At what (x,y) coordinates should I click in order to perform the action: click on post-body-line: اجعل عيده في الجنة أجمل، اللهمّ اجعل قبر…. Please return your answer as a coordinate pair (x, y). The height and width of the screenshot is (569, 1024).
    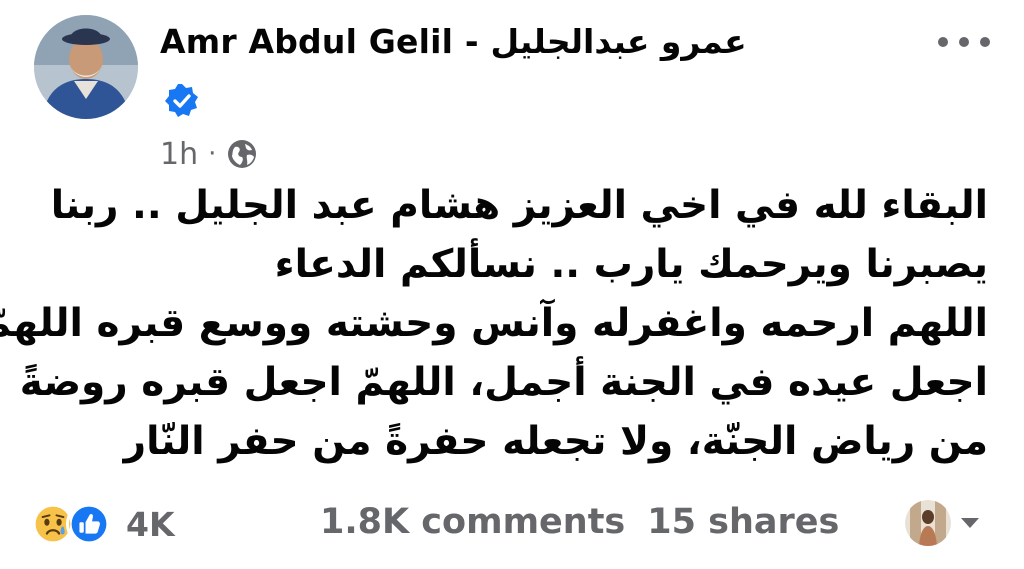
    Looking at the image, I should click on (503, 382).